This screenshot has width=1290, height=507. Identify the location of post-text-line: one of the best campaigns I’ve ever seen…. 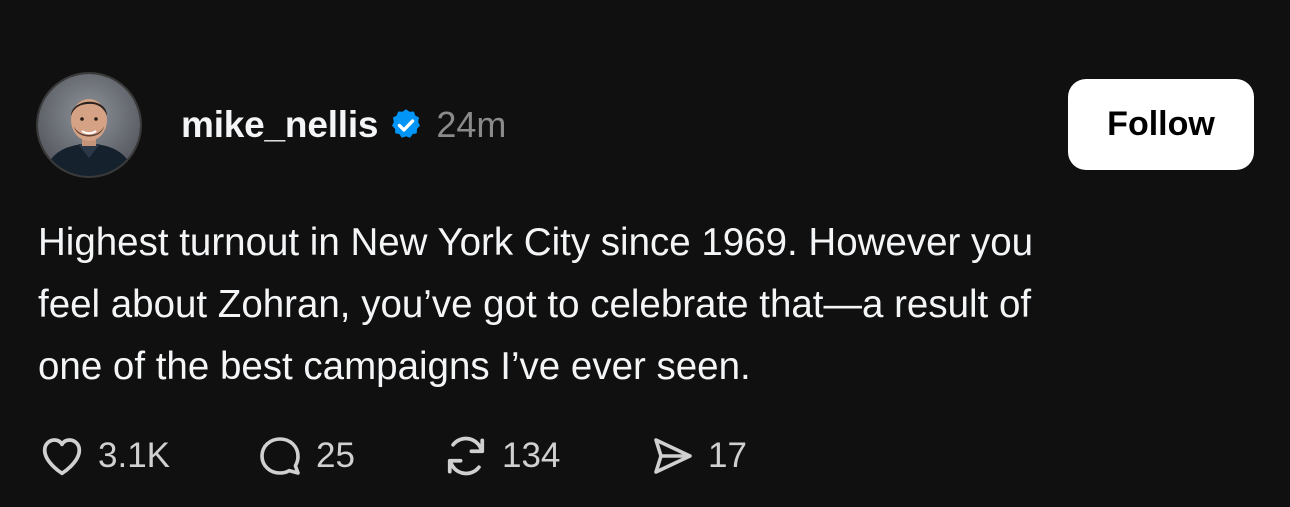
(394, 366).